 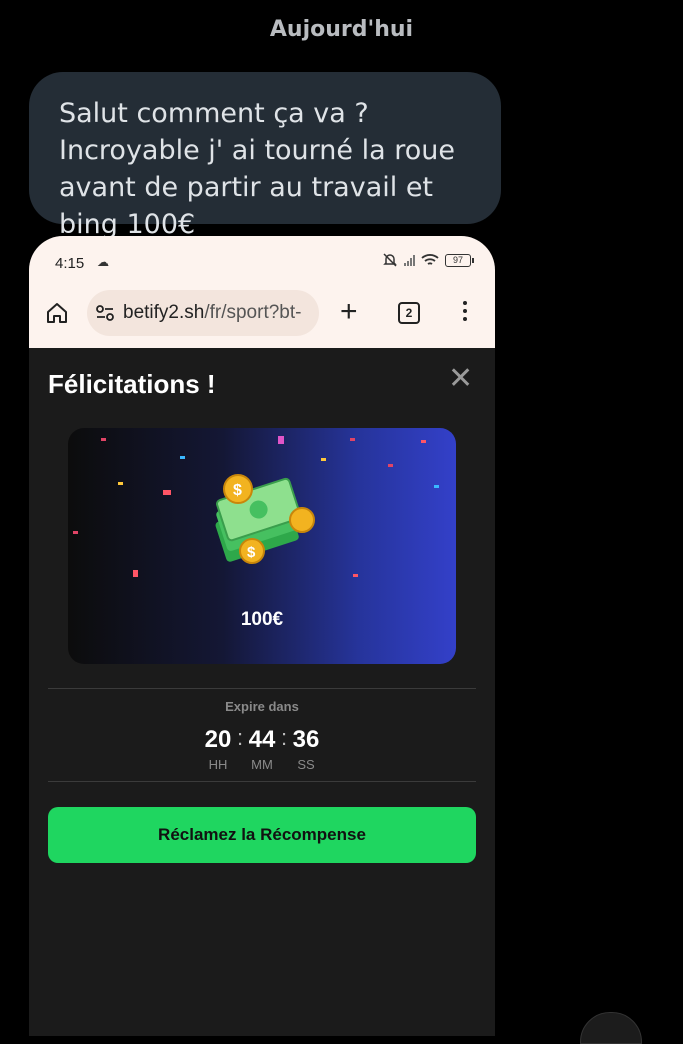 I want to click on timer-minutes-label: MM, so click(x=262, y=764).